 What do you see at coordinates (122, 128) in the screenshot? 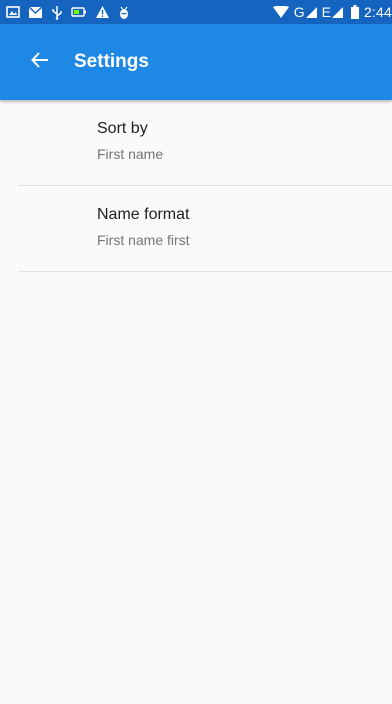
I see `setting-title: Sort by` at bounding box center [122, 128].